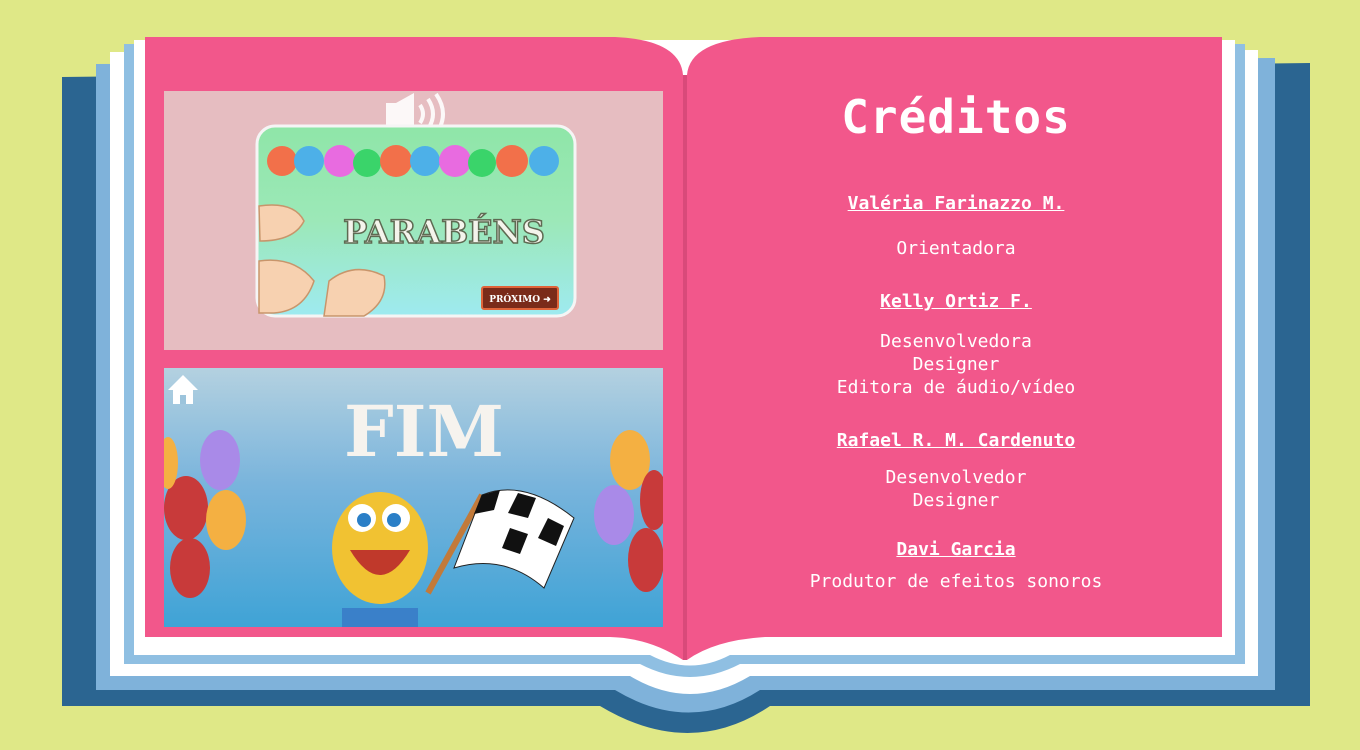 The height and width of the screenshot is (750, 1360). I want to click on credit-roles: Desenvolvedor Designer, so click(956, 489).